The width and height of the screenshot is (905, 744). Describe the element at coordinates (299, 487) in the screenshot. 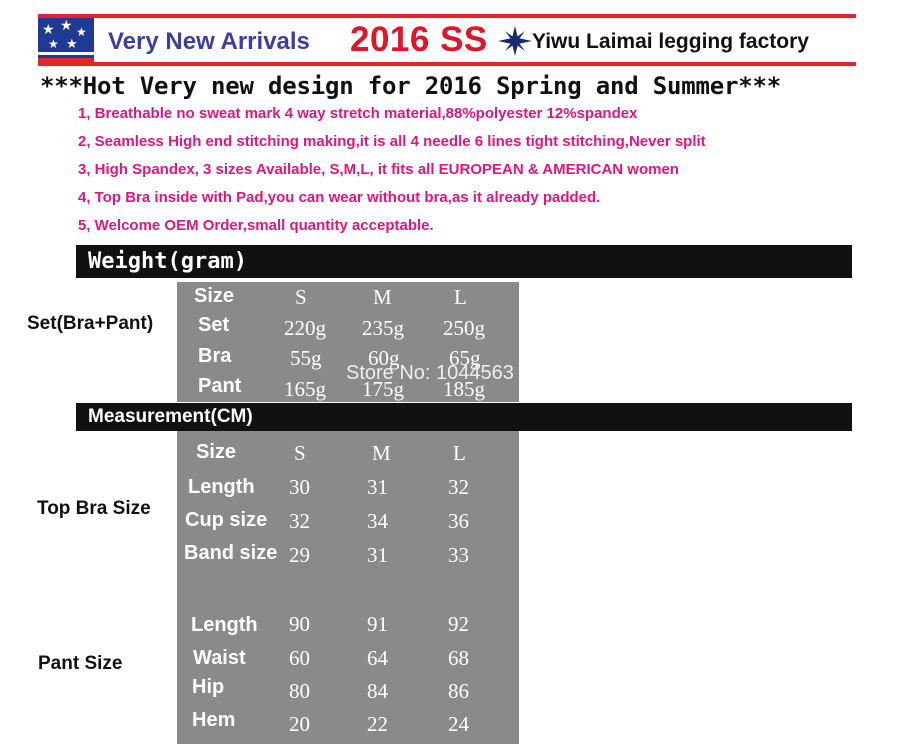

I see `top-cell: 30` at that location.